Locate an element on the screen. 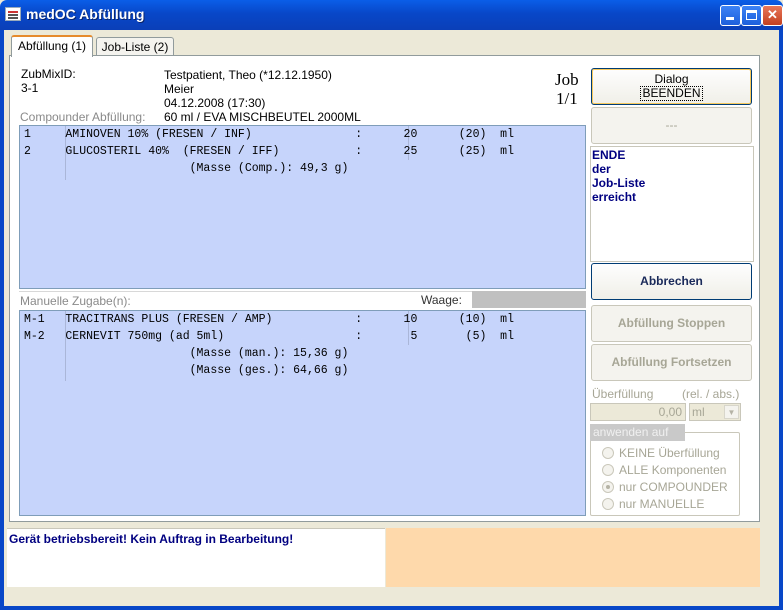  chevron-down-icon: ▼ is located at coordinates (731, 412).